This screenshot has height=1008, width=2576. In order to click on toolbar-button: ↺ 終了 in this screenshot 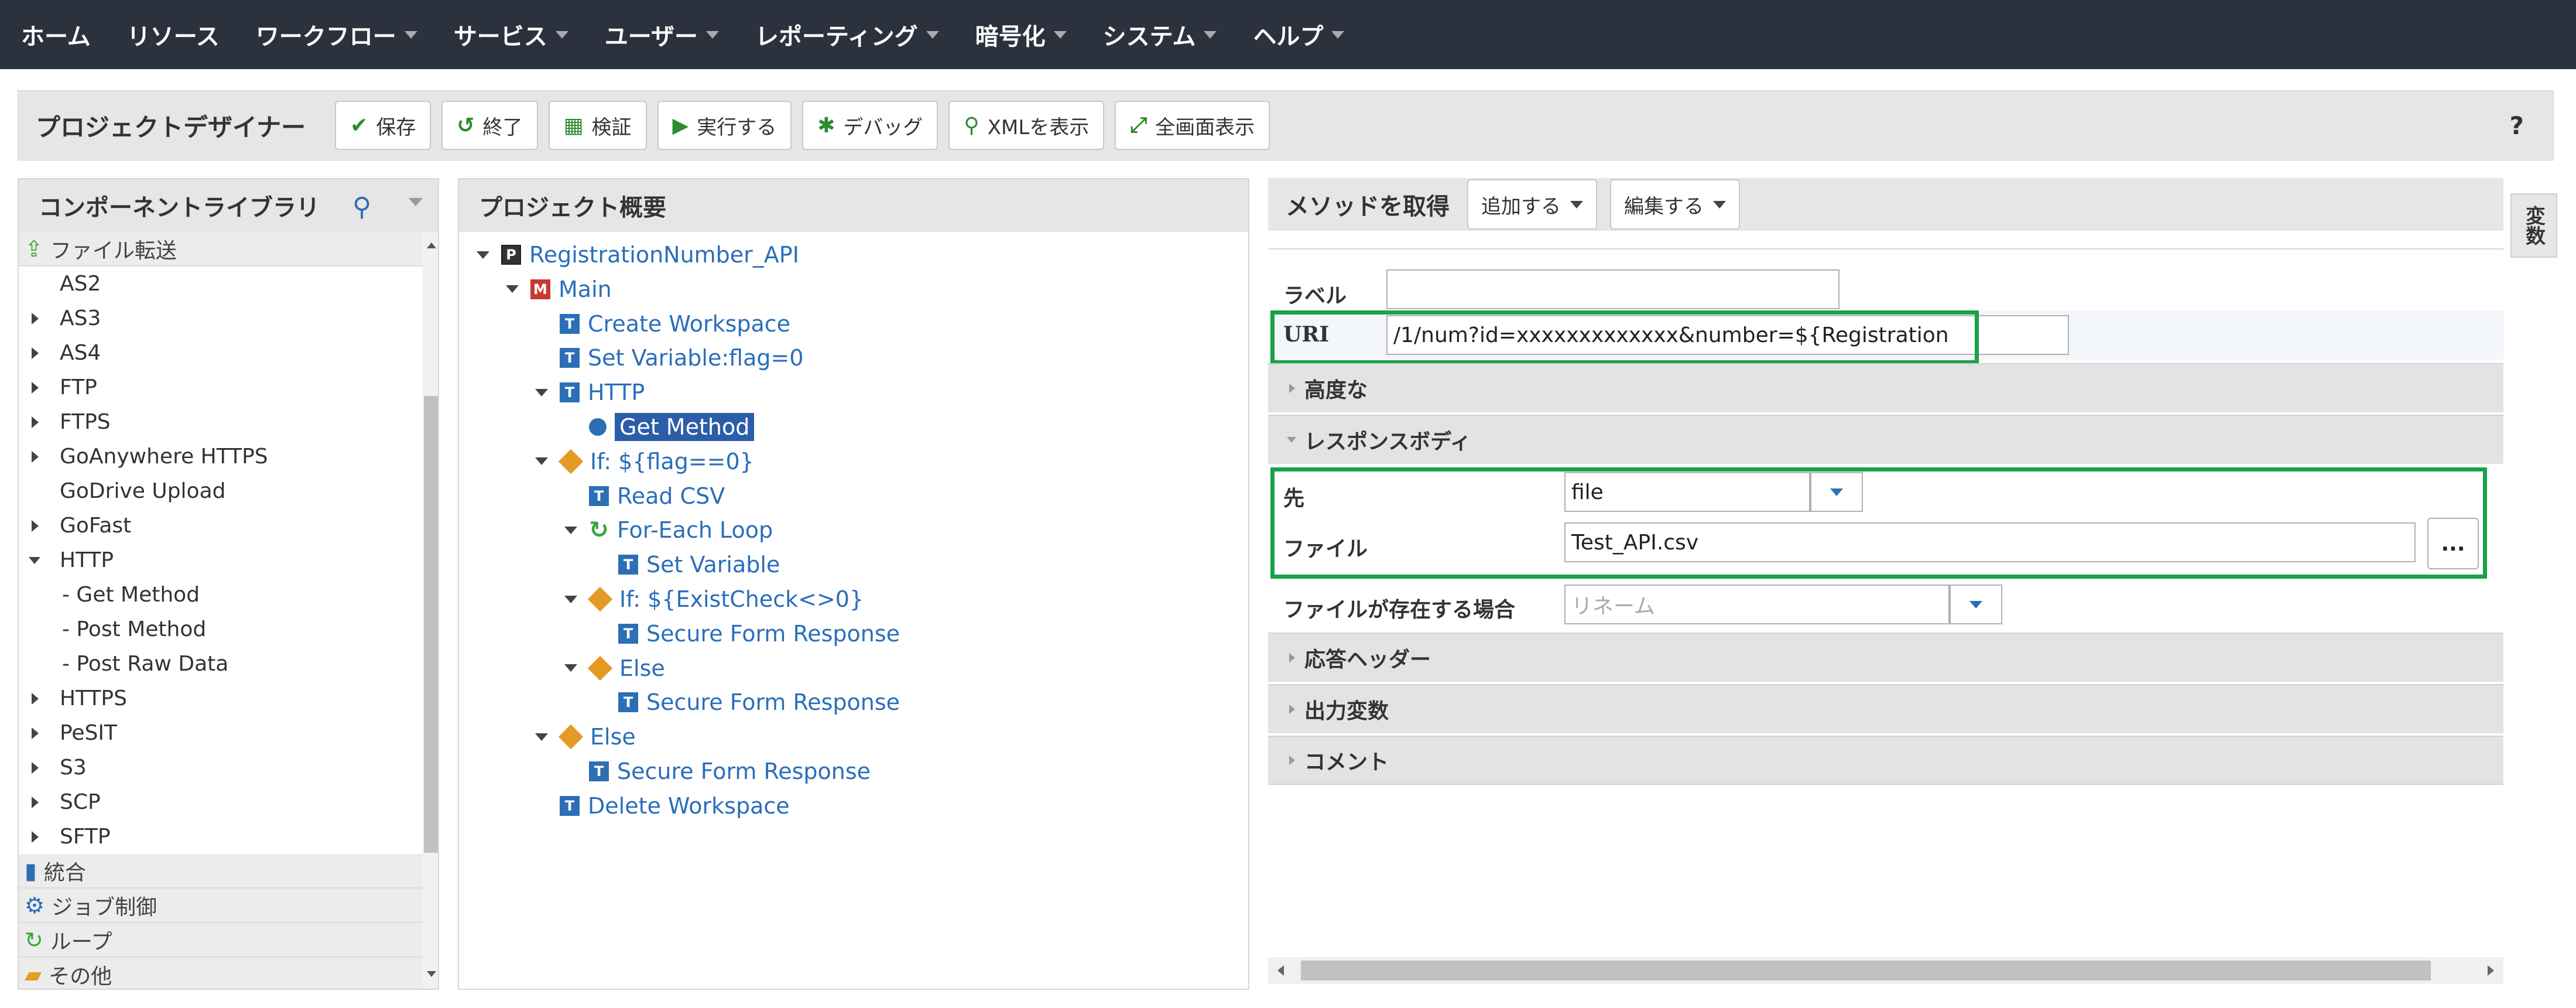, I will do `click(489, 125)`.